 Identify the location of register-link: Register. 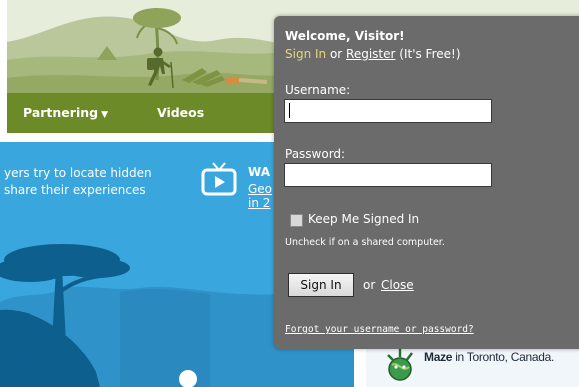
(370, 54).